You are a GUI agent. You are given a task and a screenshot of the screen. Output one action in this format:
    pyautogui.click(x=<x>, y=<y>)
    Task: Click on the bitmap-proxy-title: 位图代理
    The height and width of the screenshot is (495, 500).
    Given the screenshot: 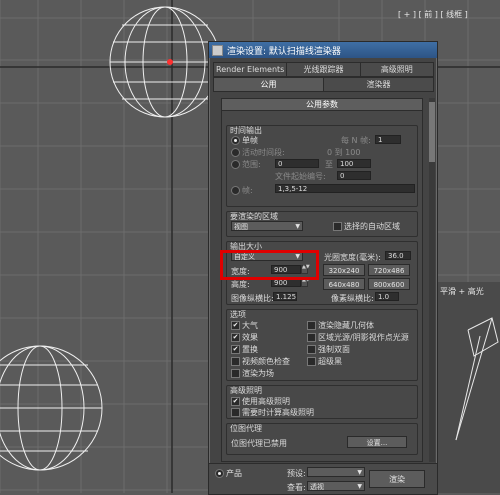 What is the action you would take?
    pyautogui.click(x=246, y=428)
    